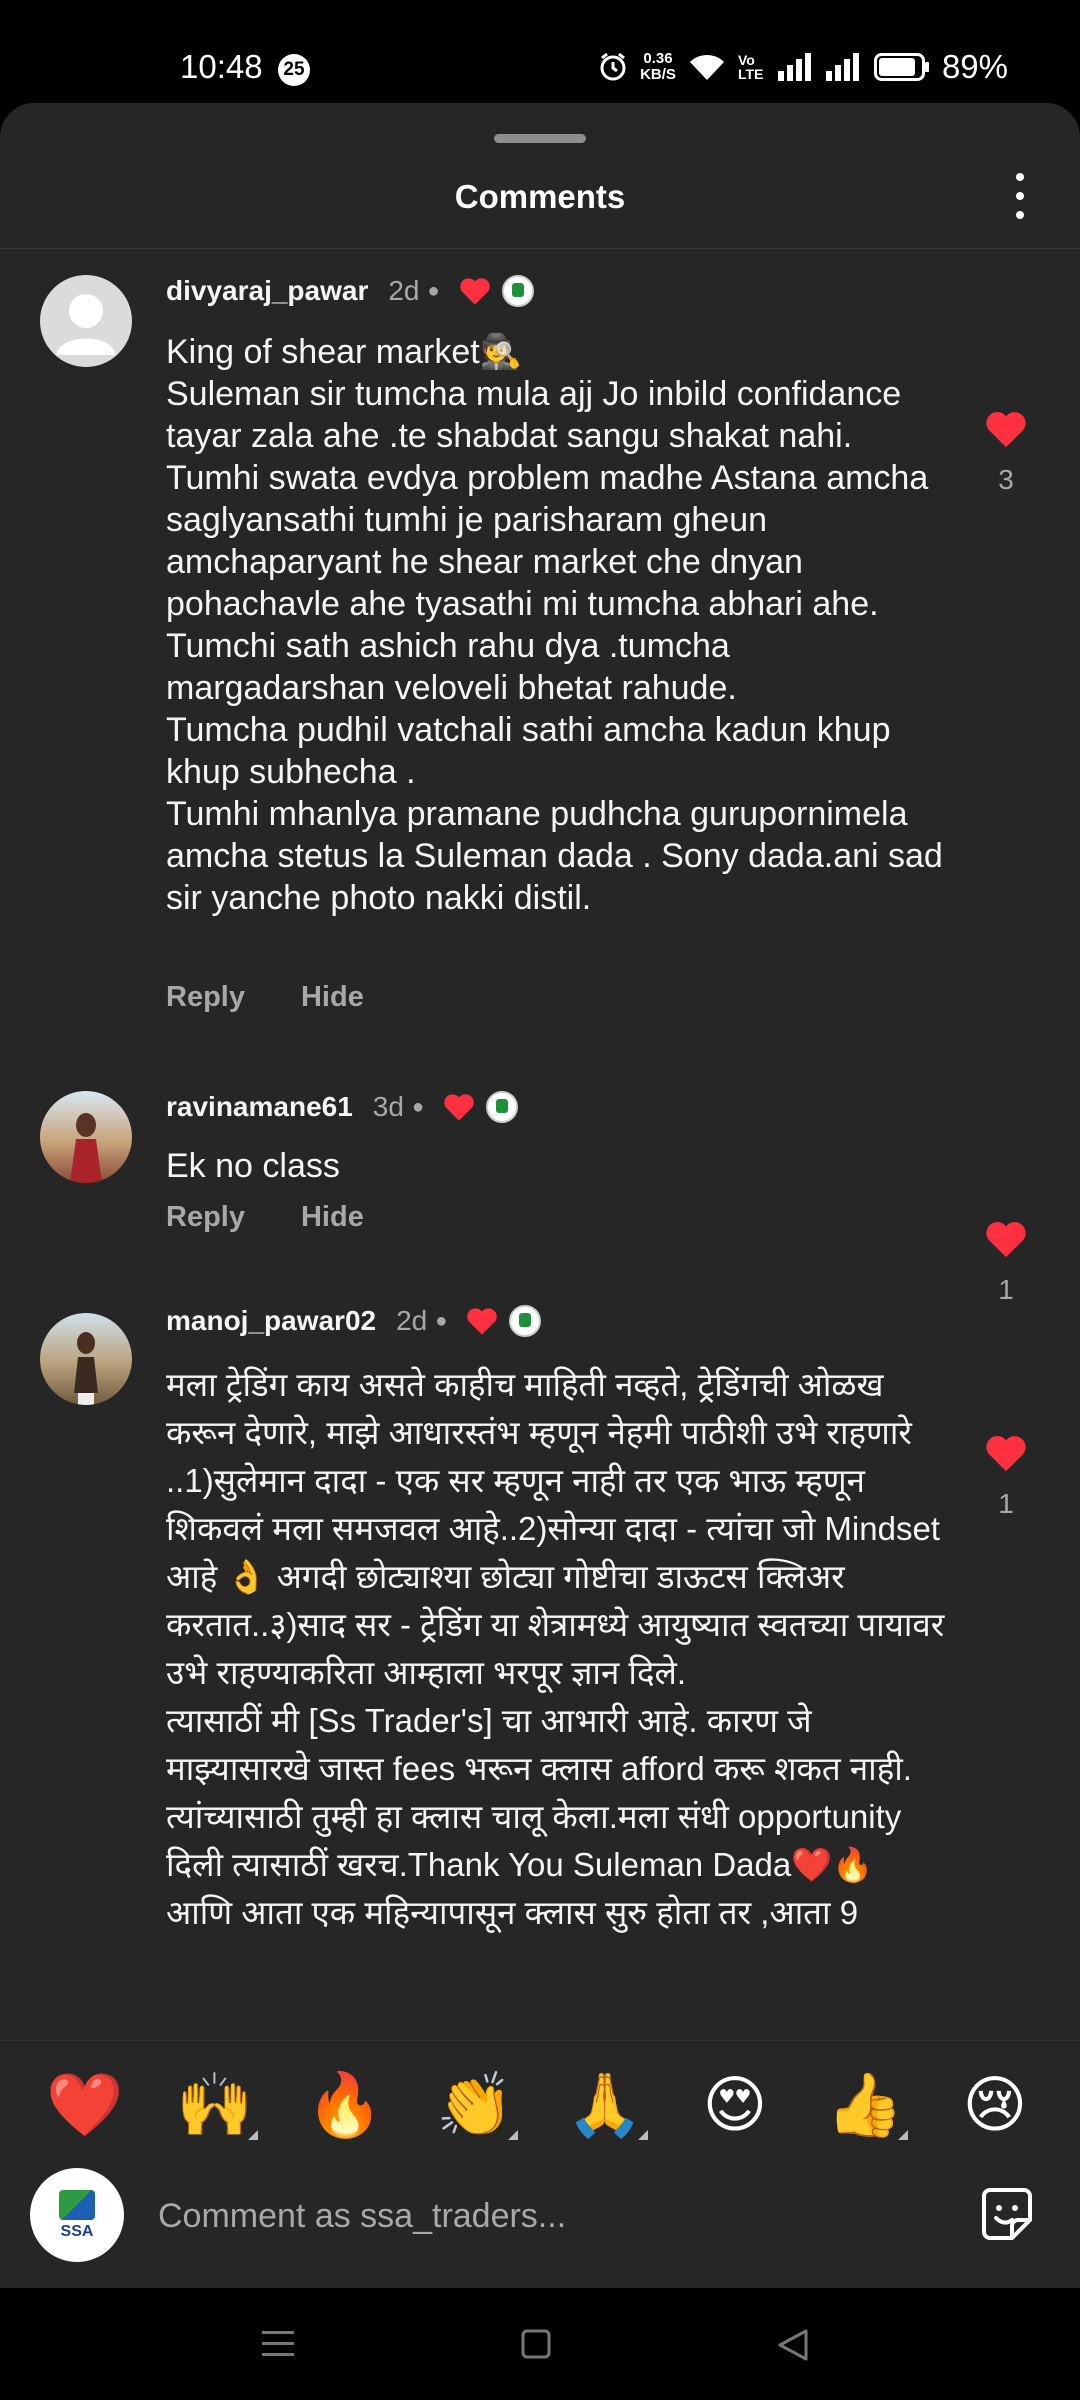 This screenshot has width=1080, height=2400. I want to click on sticker-icon, so click(1007, 2215).